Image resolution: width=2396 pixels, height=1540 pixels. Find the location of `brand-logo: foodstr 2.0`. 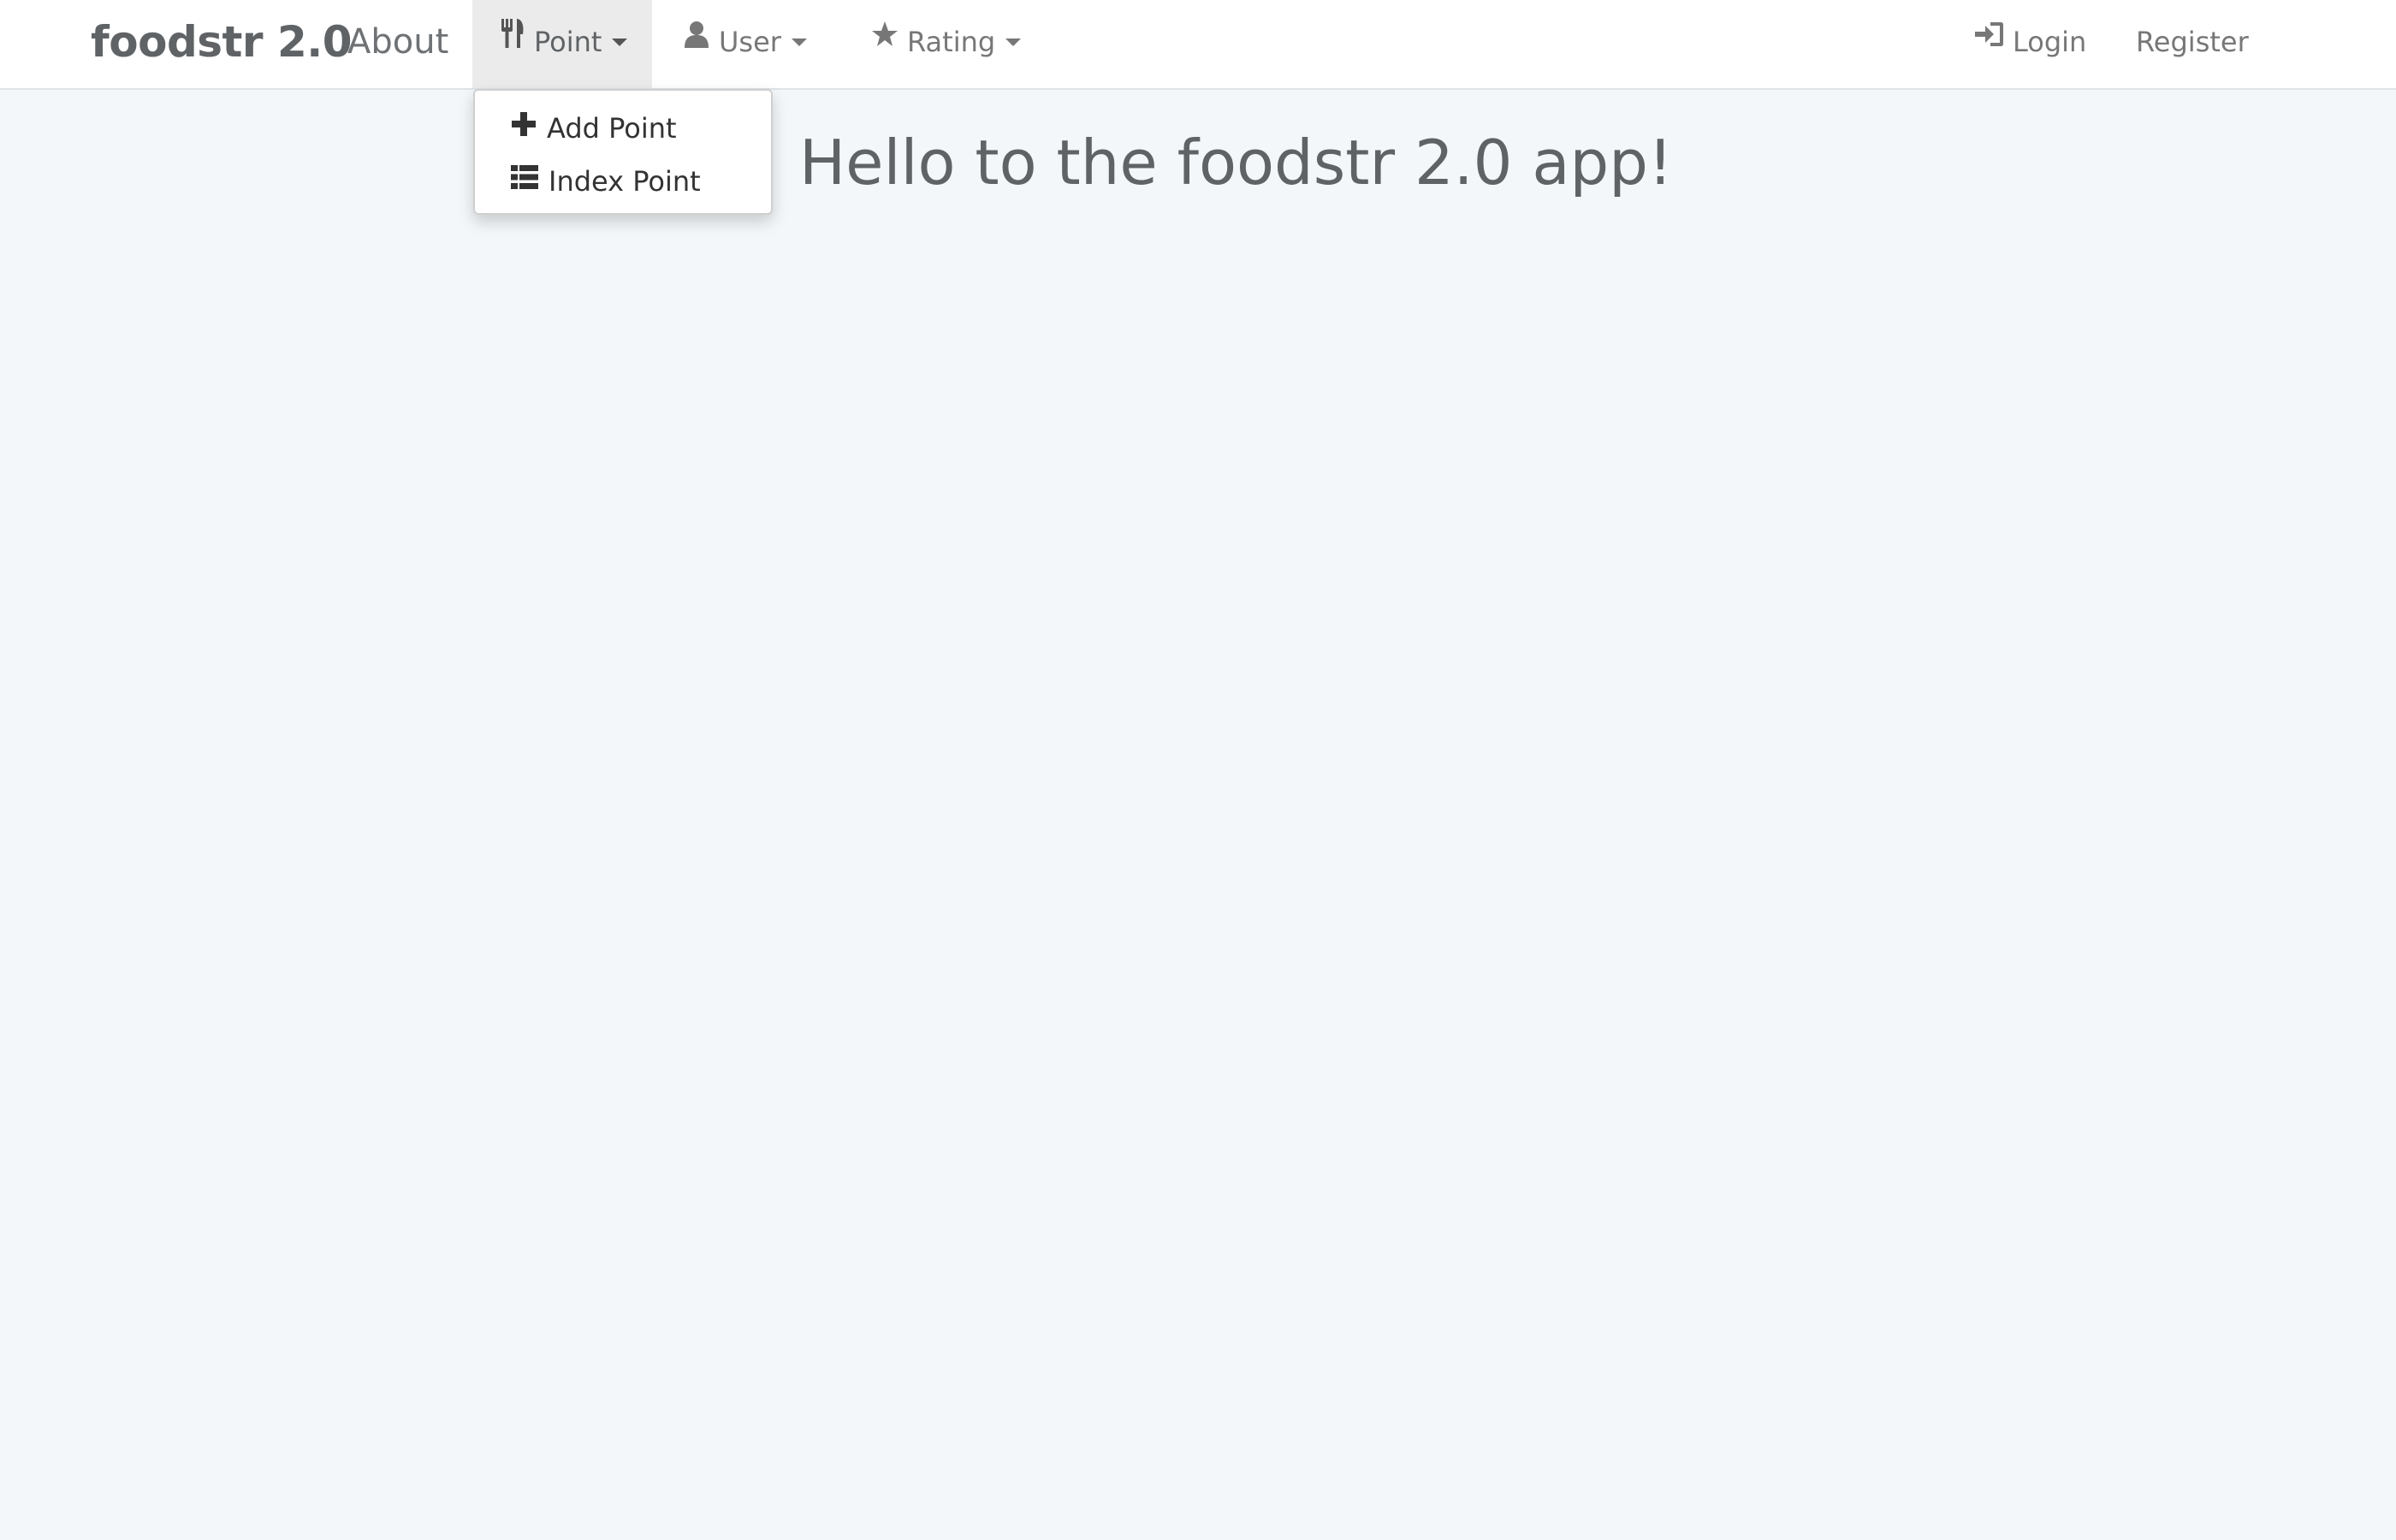

brand-logo: foodstr 2.0 is located at coordinates (222, 44).